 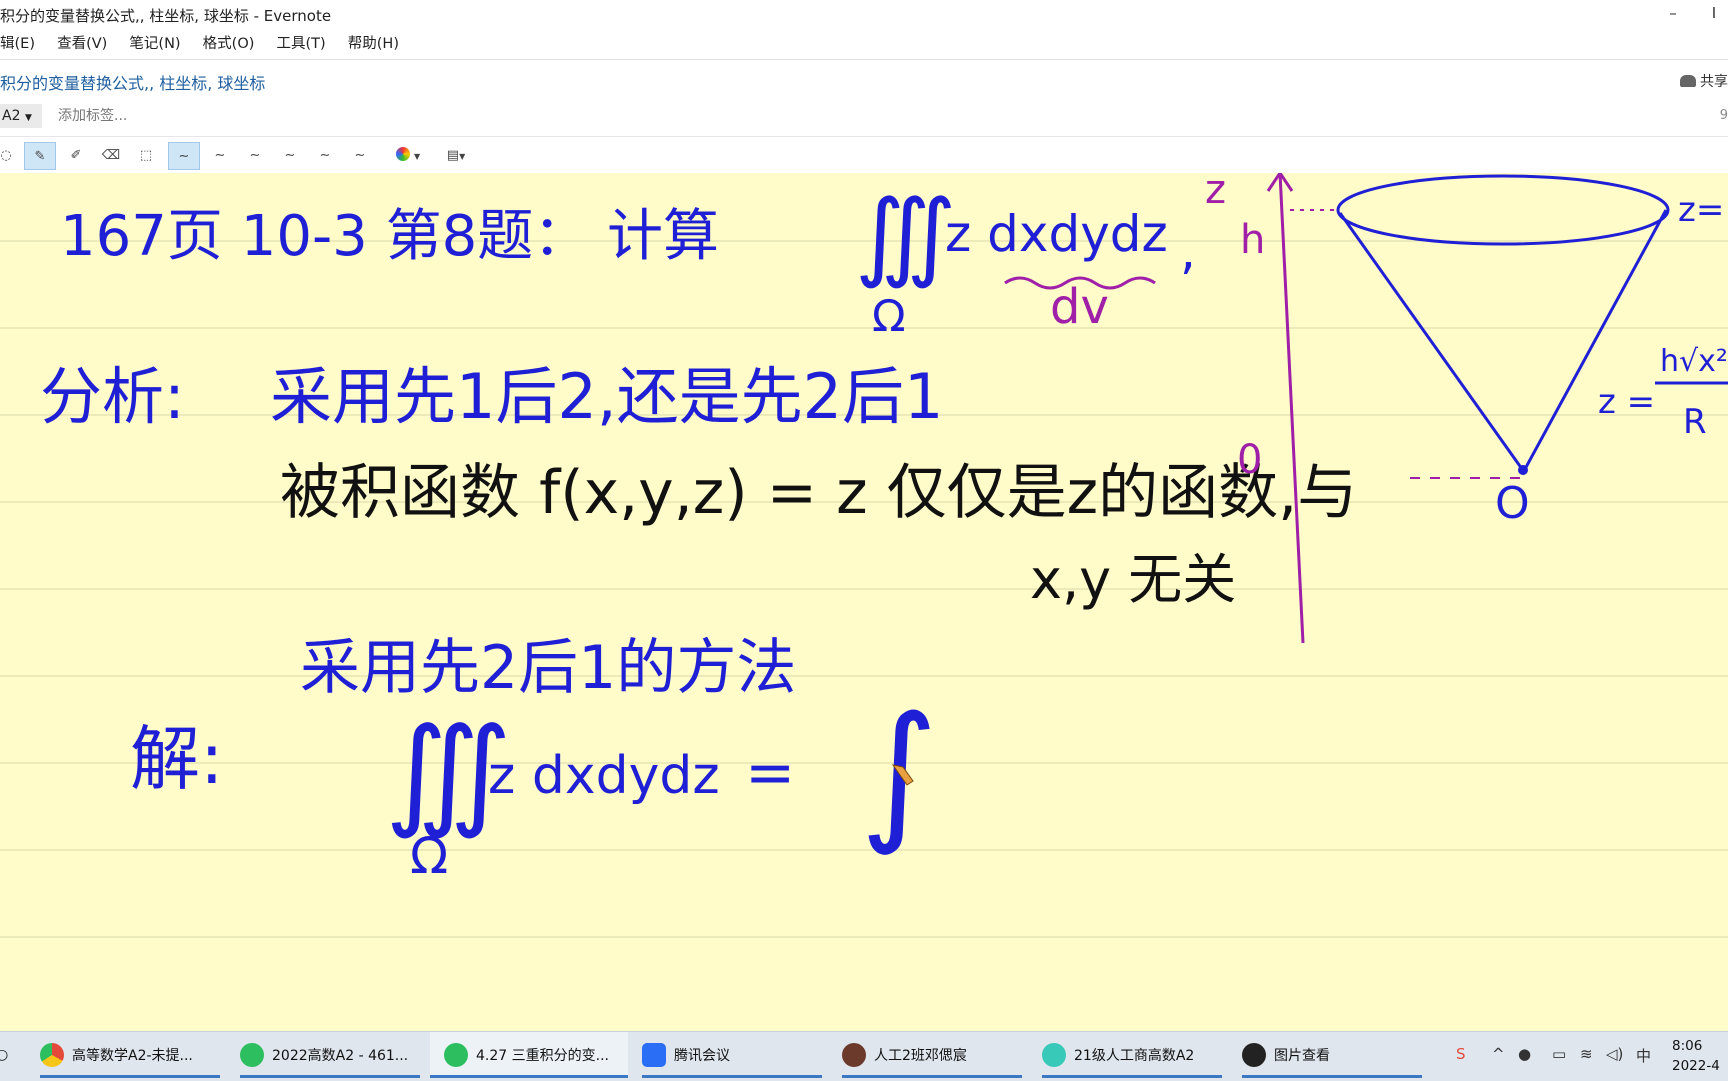 What do you see at coordinates (290, 156) in the screenshot?
I see `stroke-4-icon: ∼` at bounding box center [290, 156].